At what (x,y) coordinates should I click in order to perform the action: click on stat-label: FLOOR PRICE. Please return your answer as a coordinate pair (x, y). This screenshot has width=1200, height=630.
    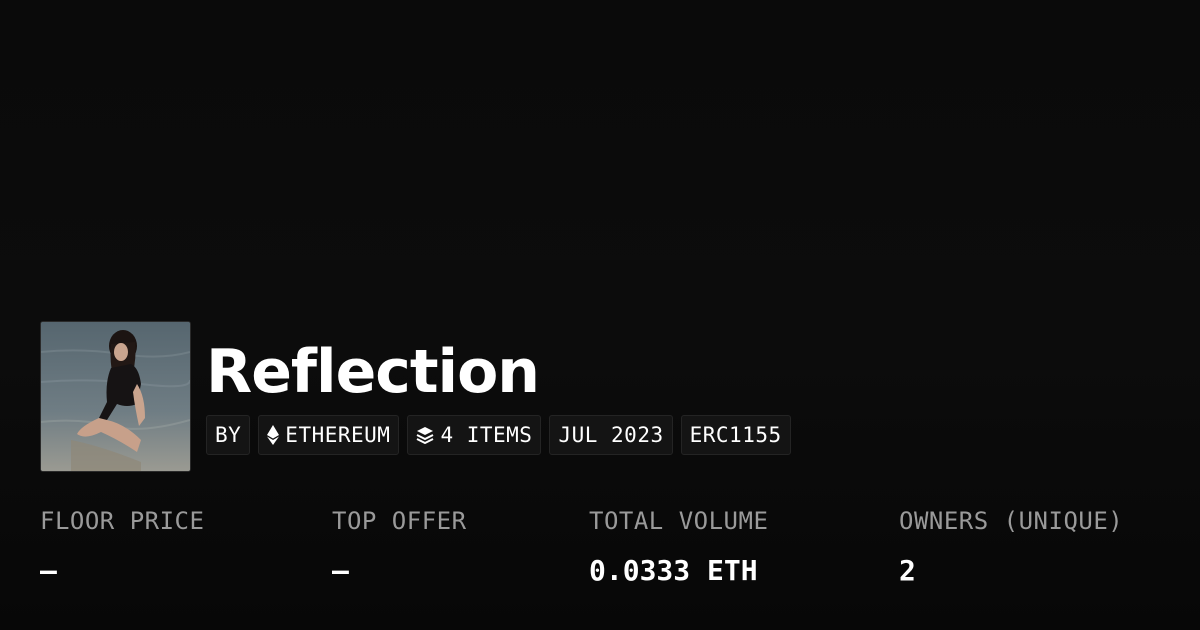
    Looking at the image, I should click on (122, 521).